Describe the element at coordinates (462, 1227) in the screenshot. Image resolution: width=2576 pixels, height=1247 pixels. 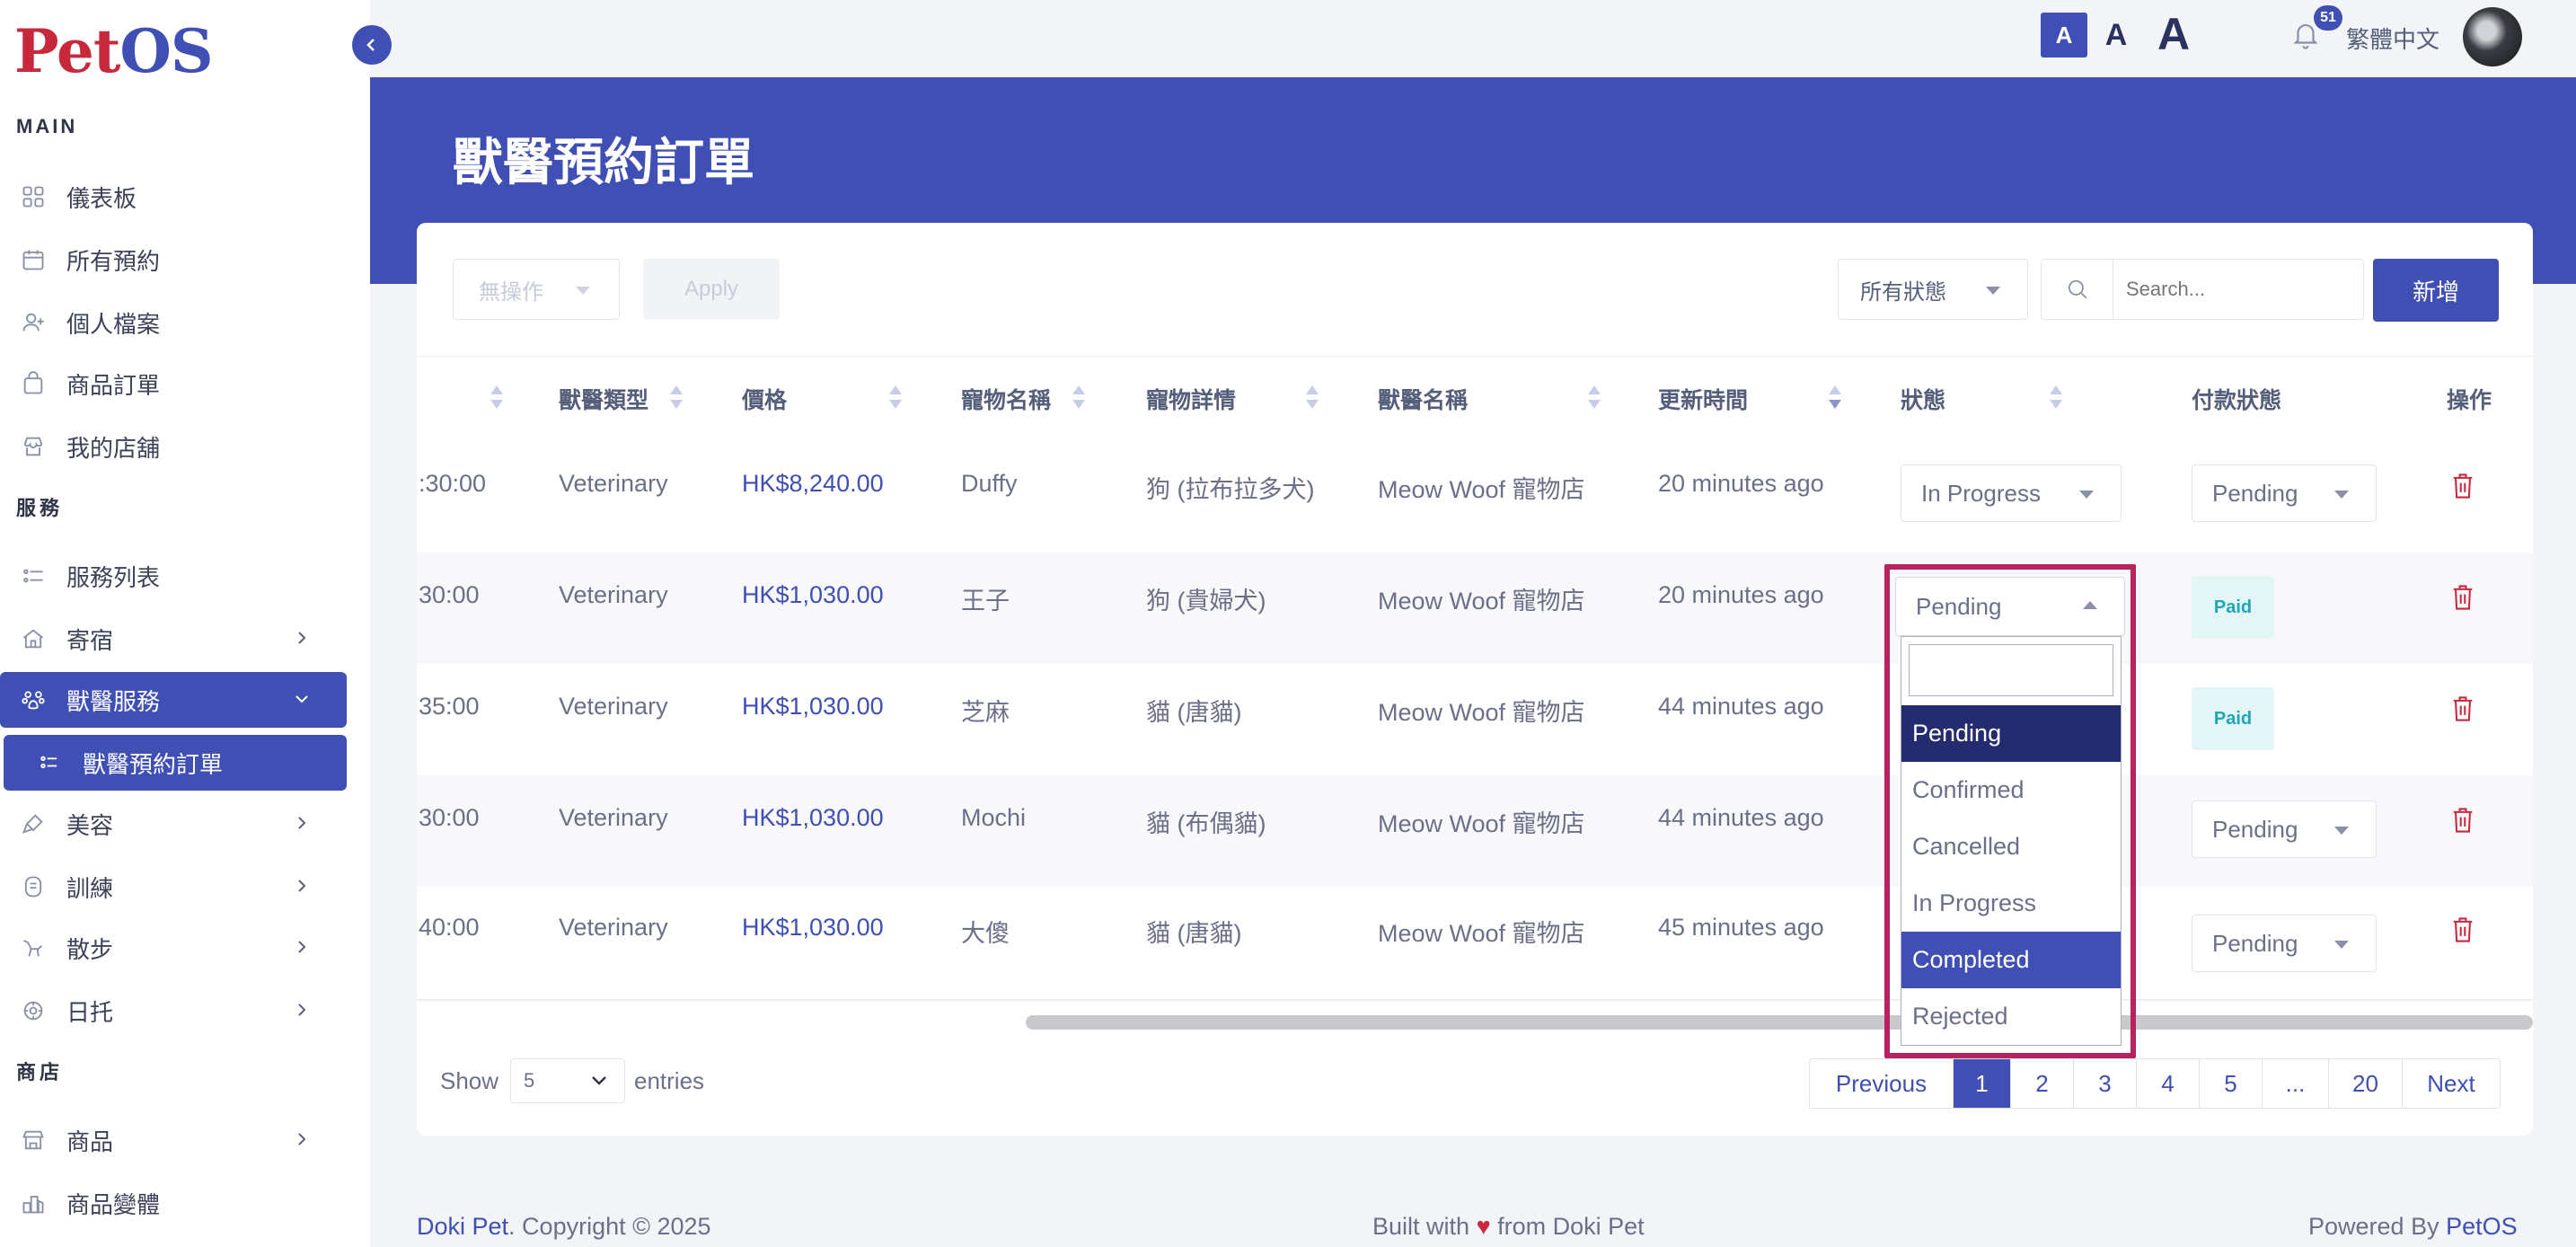
I see `footer-brand-link: Doki Pet` at that location.